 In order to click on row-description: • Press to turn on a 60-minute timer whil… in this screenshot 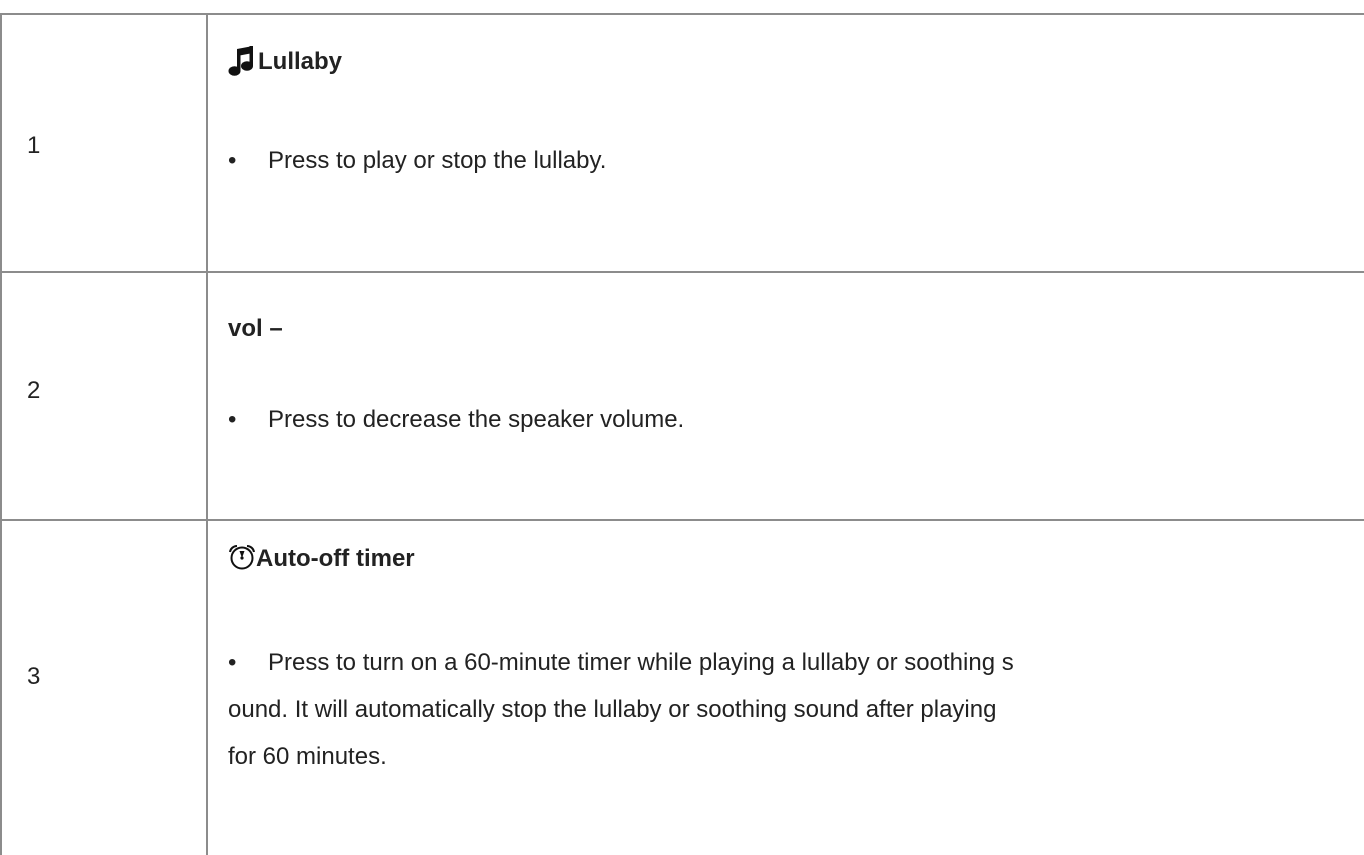, I will do `click(793, 709)`.